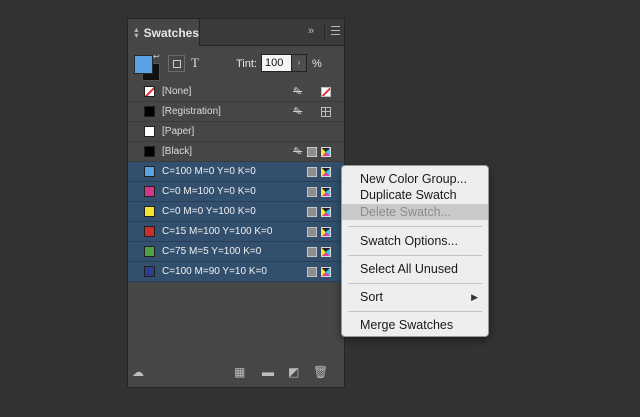 This screenshot has width=640, height=417. What do you see at coordinates (415, 269) in the screenshot?
I see `menu-item-select-all-unused: Select All Unused` at bounding box center [415, 269].